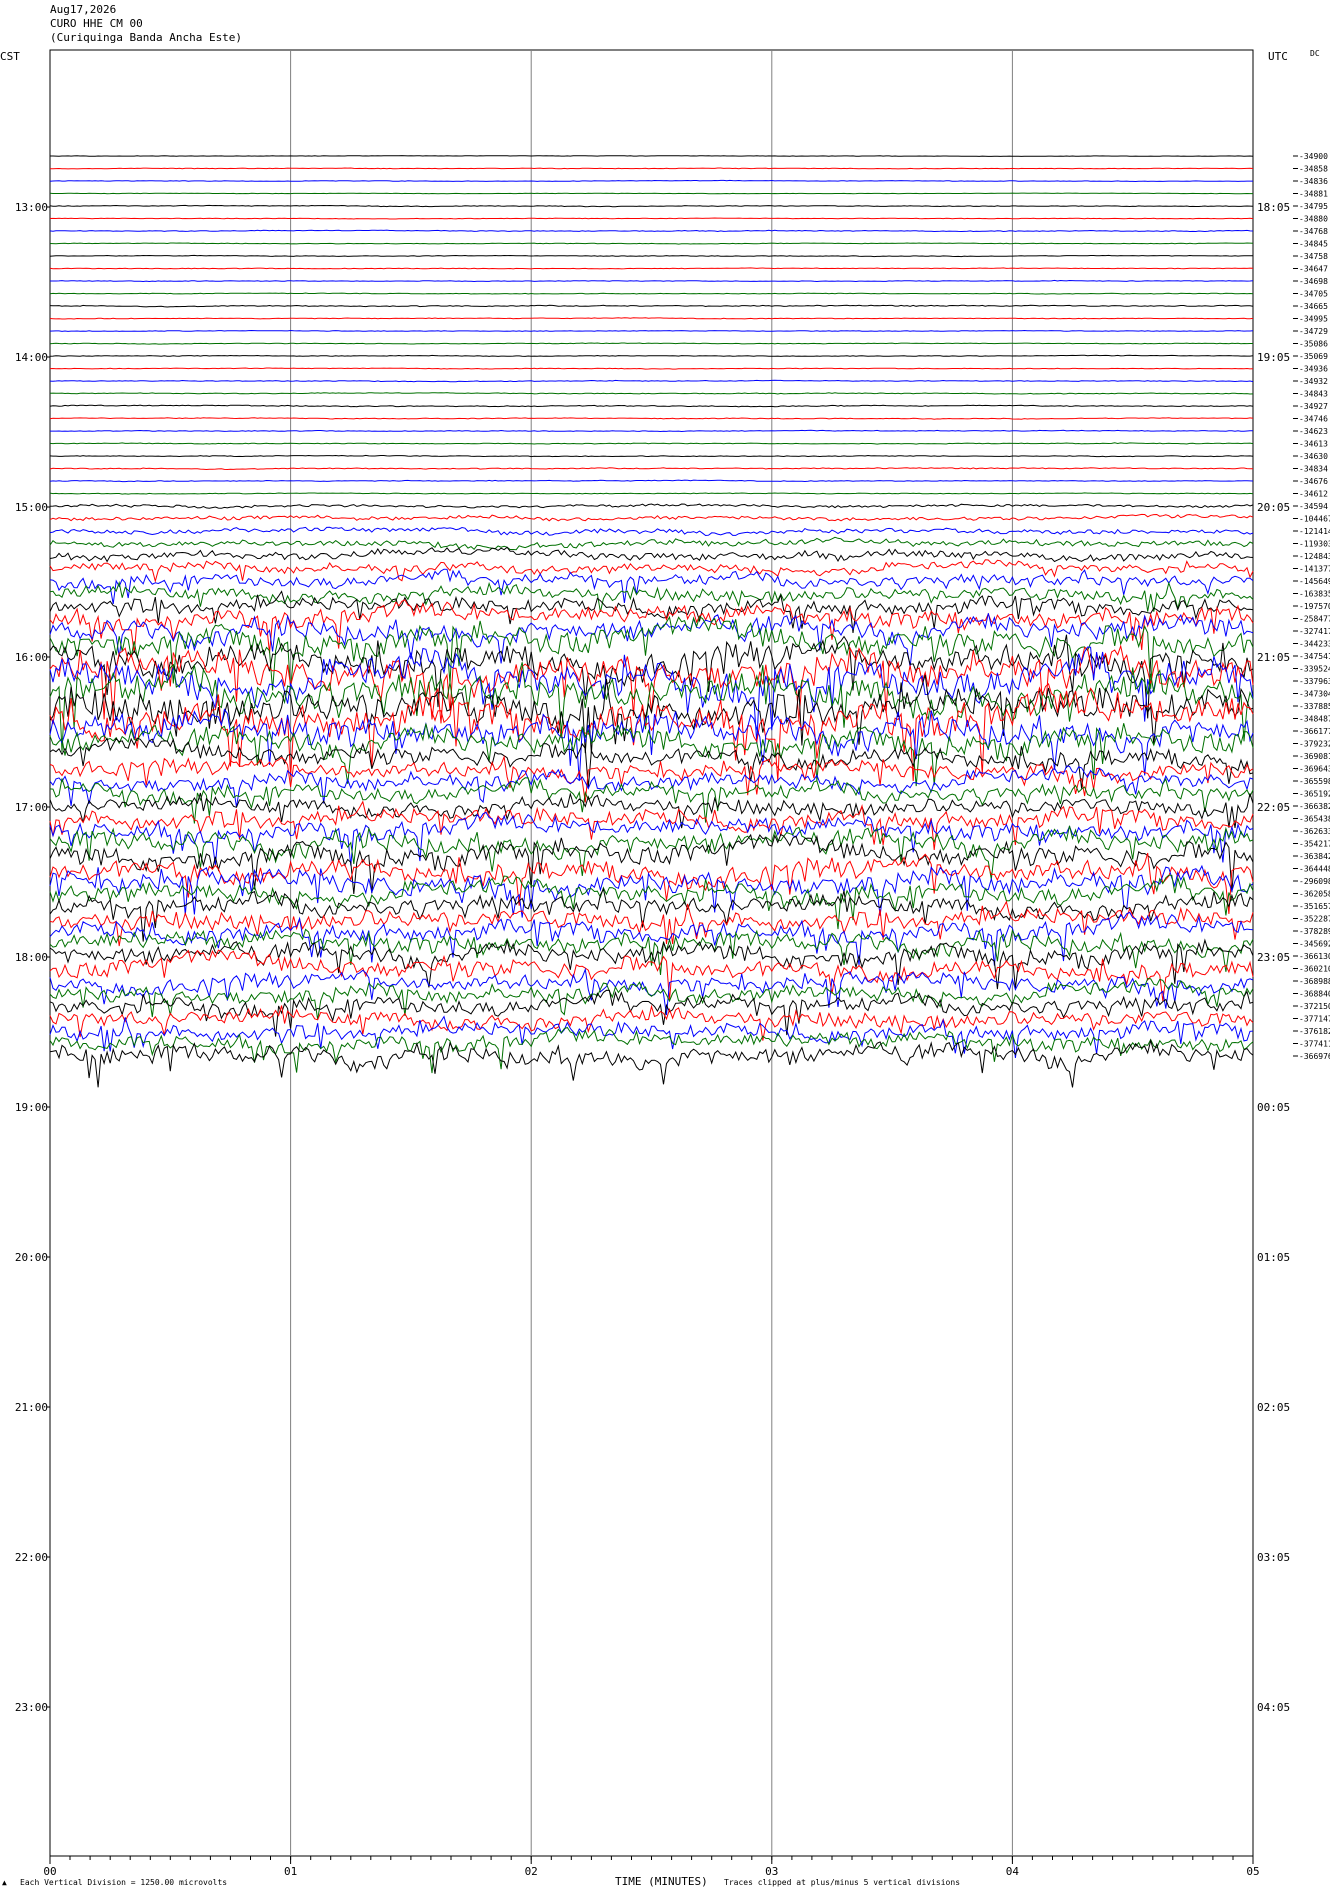  Describe the element at coordinates (1313, 281) in the screenshot. I see `trace-offset-label: -34698` at that location.